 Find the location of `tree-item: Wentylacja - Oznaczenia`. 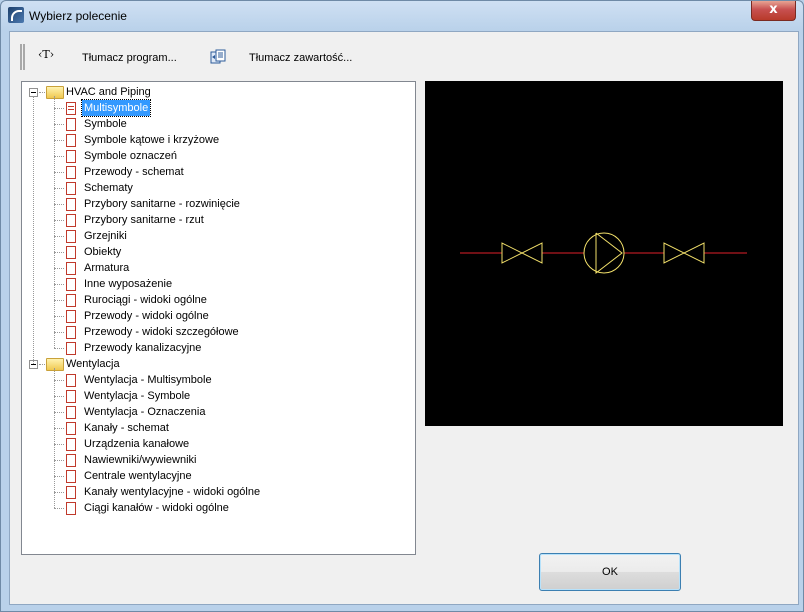

tree-item: Wentylacja - Oznaczenia is located at coordinates (144, 412).